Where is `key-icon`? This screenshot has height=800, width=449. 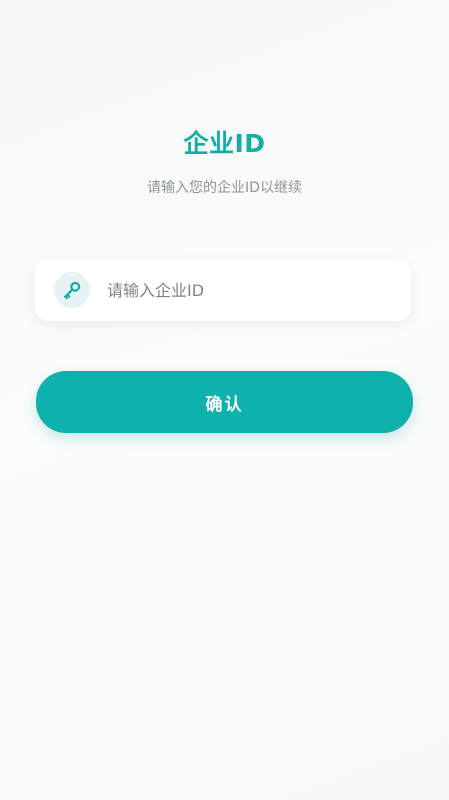 key-icon is located at coordinates (72, 290).